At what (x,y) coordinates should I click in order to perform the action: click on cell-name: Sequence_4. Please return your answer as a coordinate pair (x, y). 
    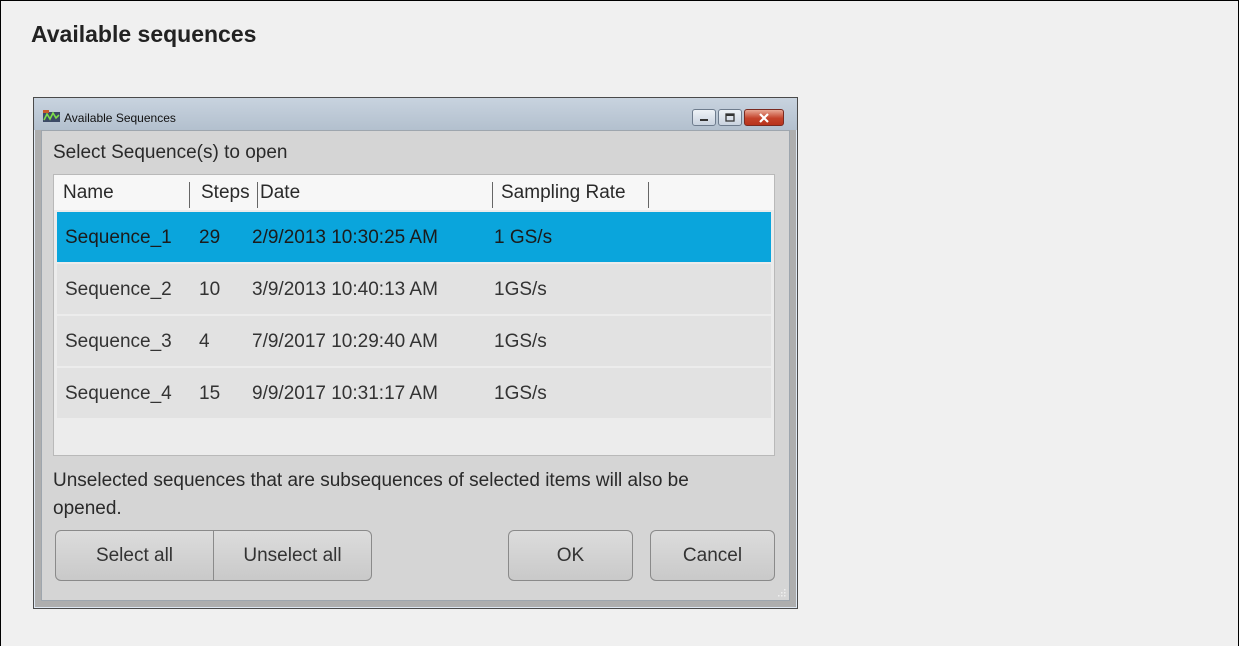
    Looking at the image, I should click on (118, 393).